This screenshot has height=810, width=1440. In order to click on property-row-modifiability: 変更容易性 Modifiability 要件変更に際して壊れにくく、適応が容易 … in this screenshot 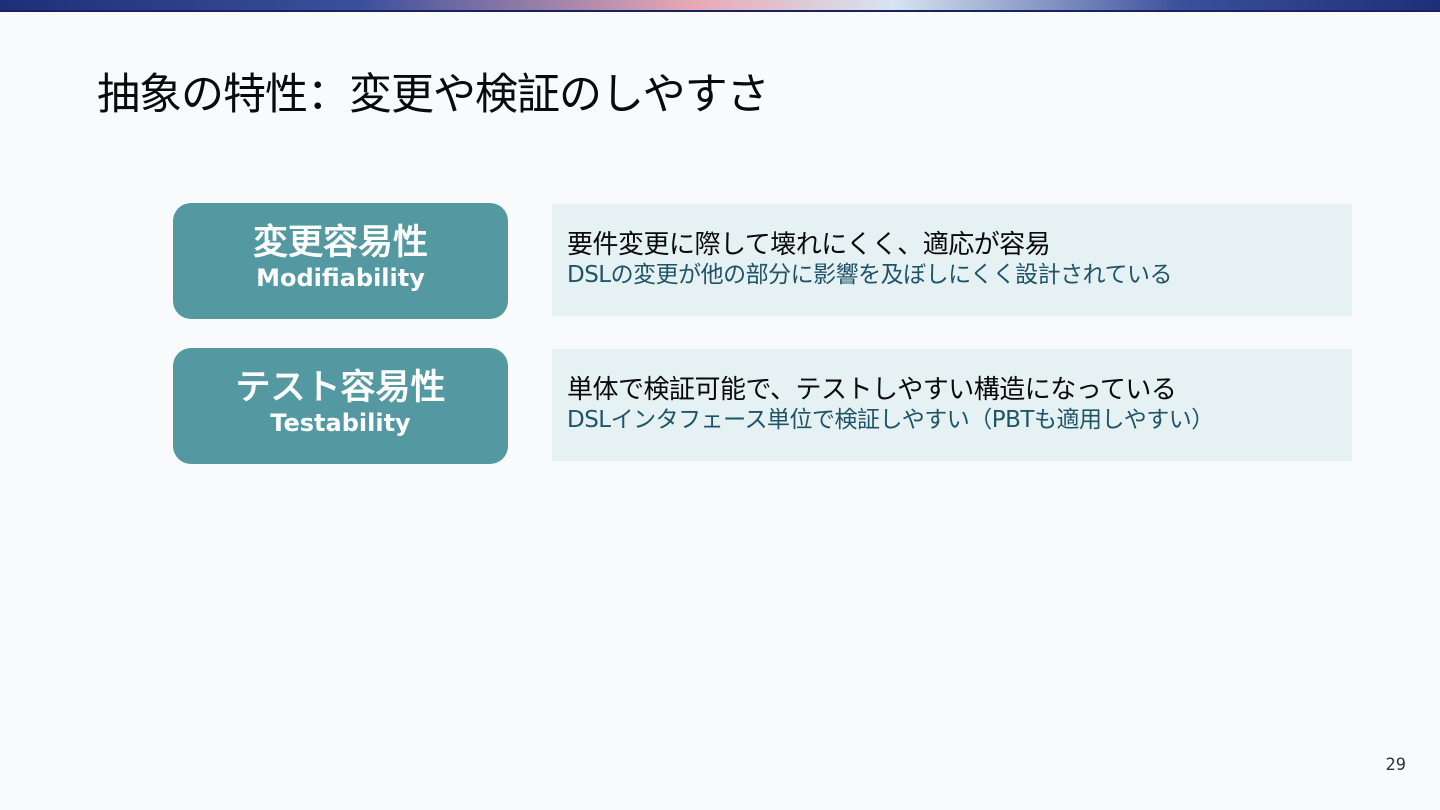, I will do `click(720, 262)`.